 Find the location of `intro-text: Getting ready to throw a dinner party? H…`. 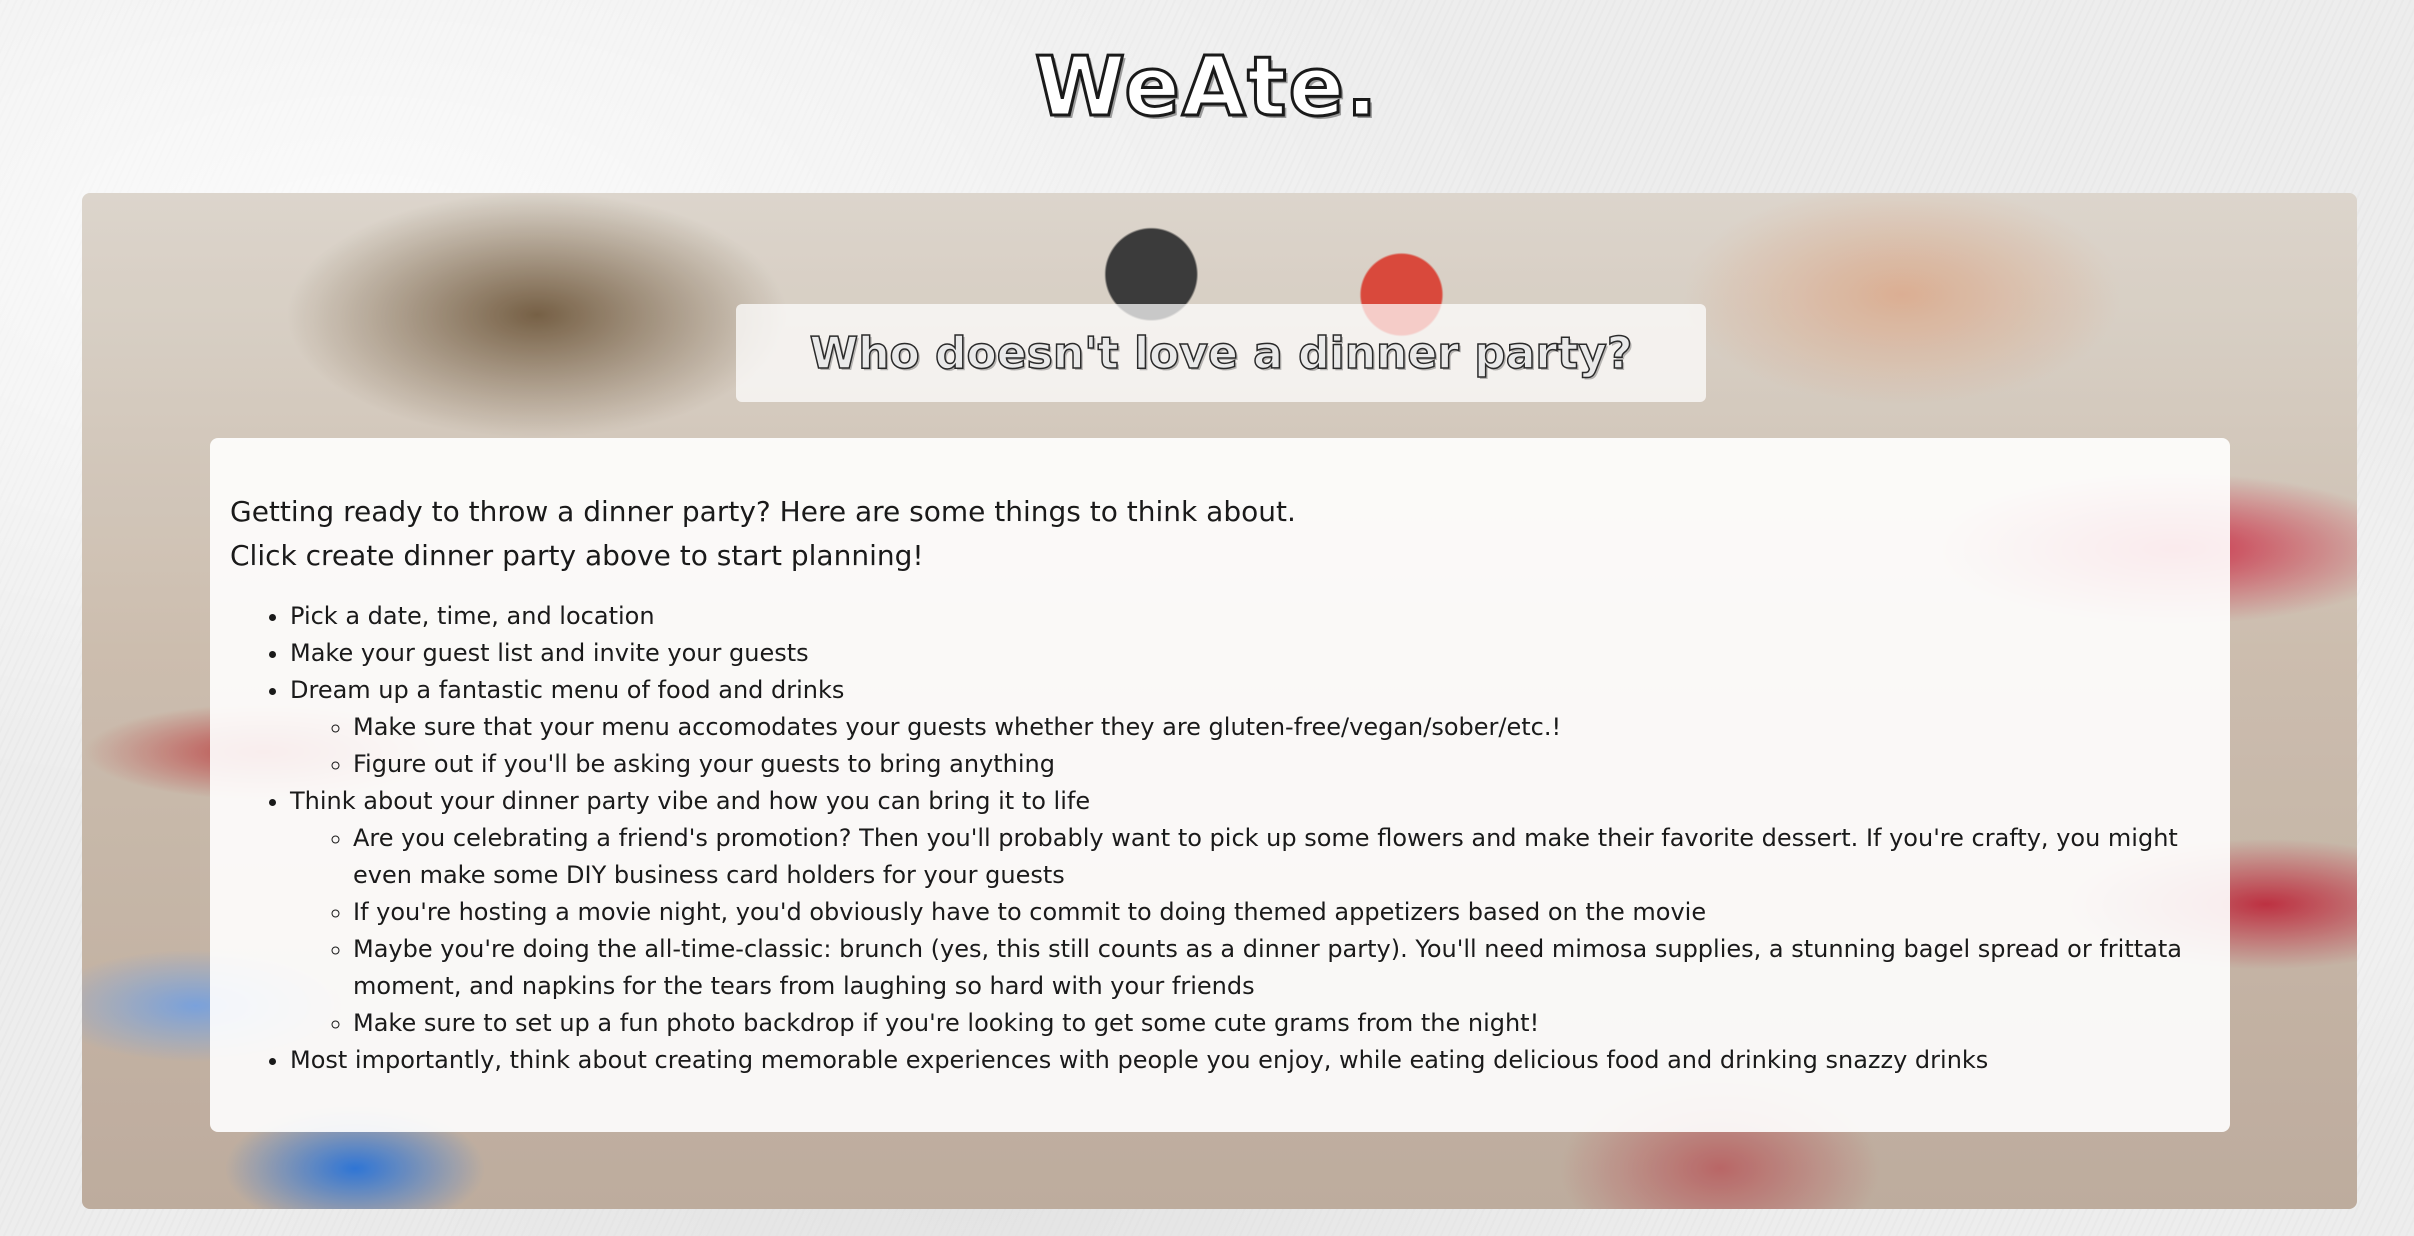

intro-text: Getting ready to throw a dinner party? H… is located at coordinates (1220, 534).